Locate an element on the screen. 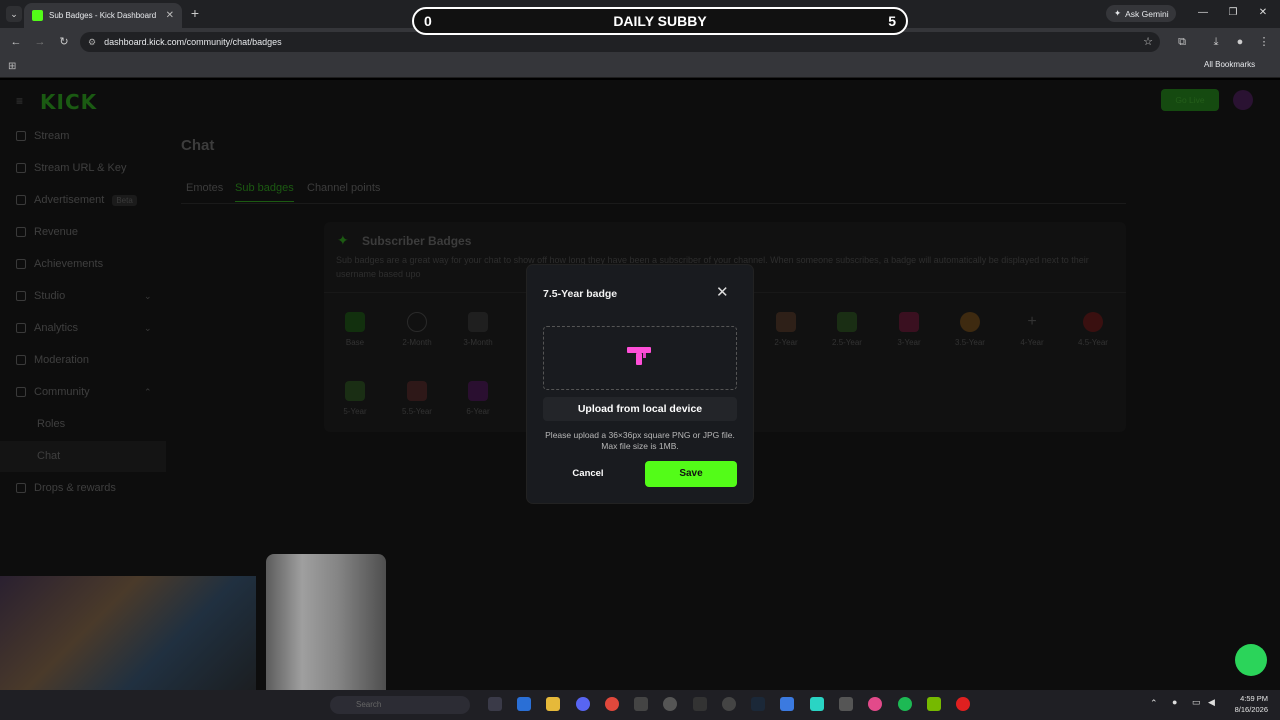 The height and width of the screenshot is (720, 1280). download-icon: ⤓ is located at coordinates (1216, 42).